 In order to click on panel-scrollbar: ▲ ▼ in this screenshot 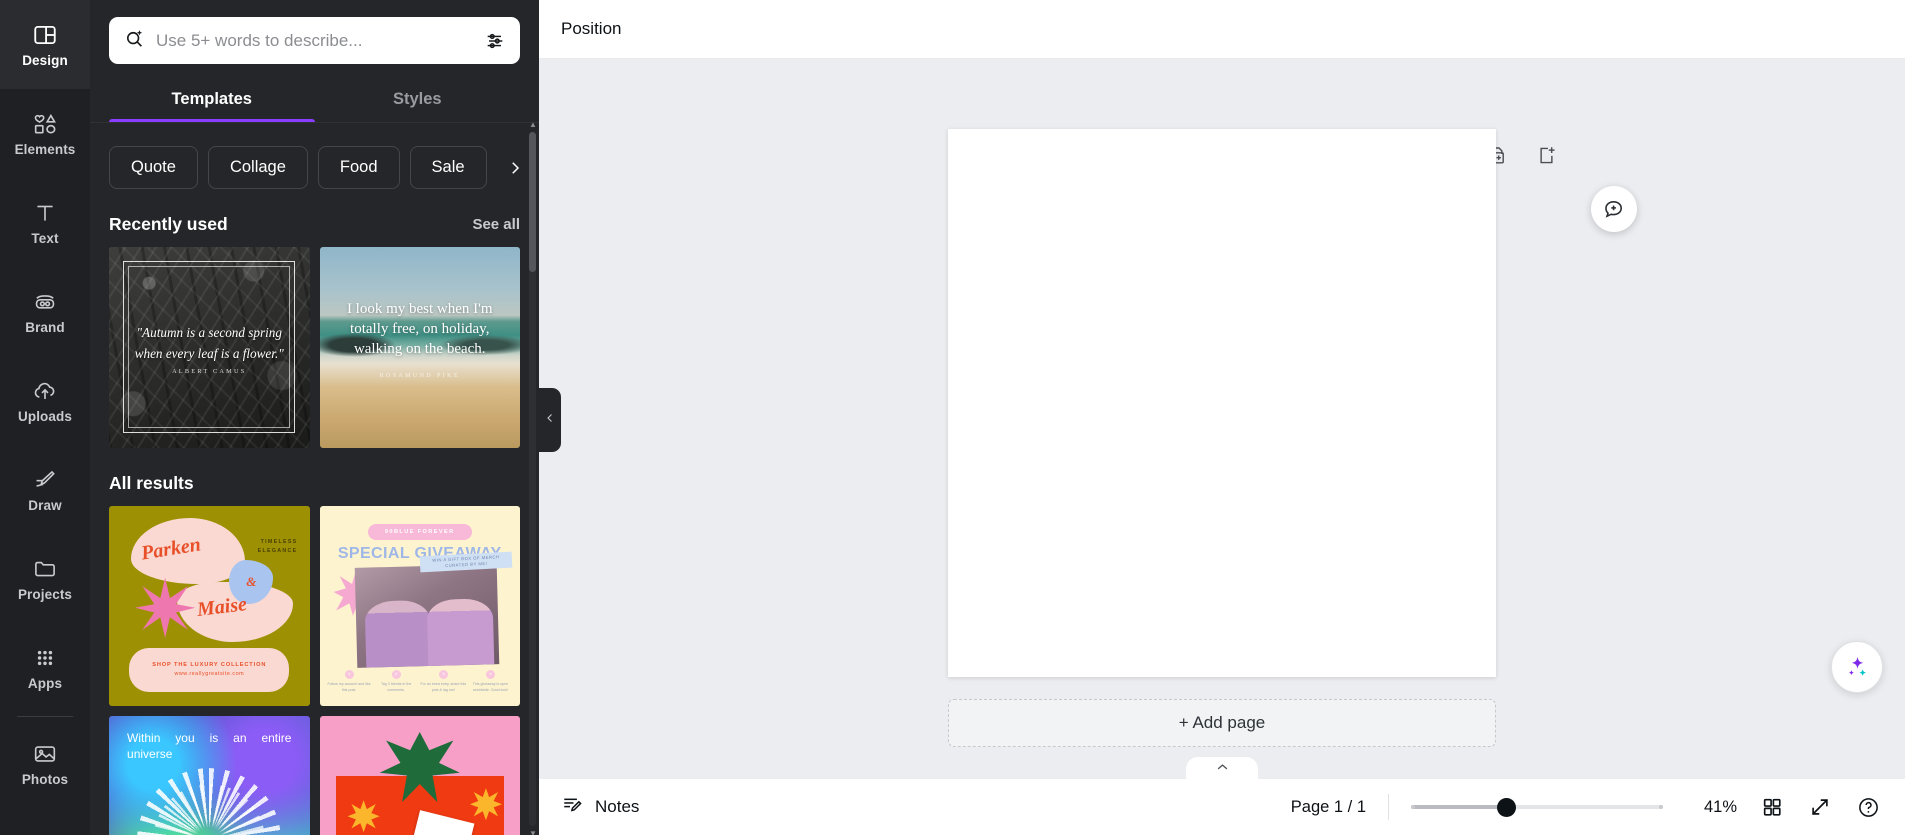, I will do `click(533, 477)`.